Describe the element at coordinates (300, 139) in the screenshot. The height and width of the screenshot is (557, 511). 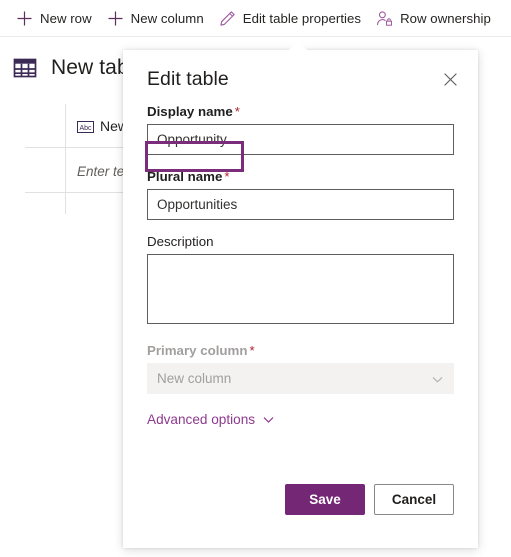
I see `display-name-input` at that location.